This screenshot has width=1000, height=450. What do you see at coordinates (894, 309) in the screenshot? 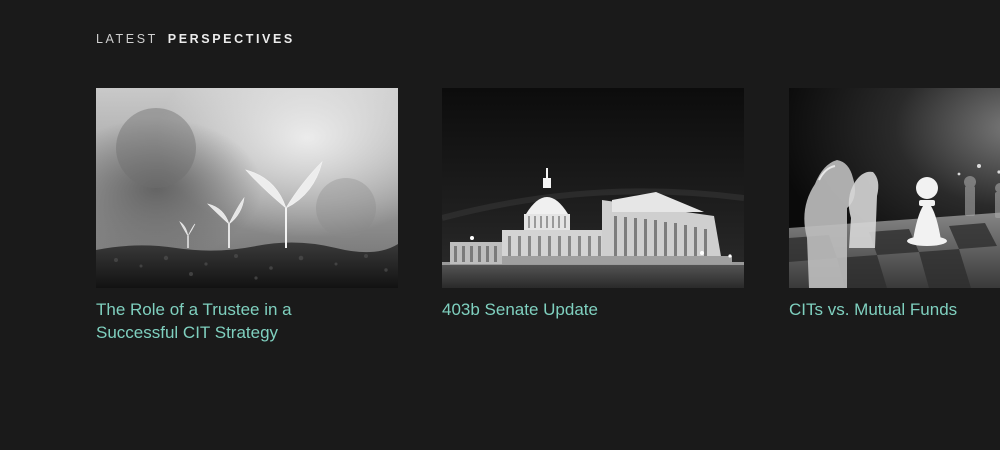
I see `article-title-cits: CITs vs. Mutual Funds` at bounding box center [894, 309].